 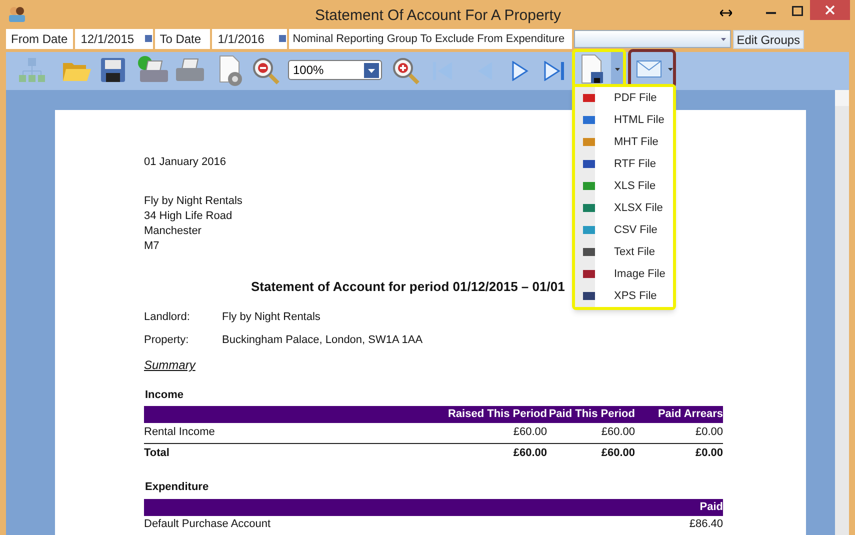 I want to click on address-line: Fly by Night Rentals, so click(x=193, y=201).